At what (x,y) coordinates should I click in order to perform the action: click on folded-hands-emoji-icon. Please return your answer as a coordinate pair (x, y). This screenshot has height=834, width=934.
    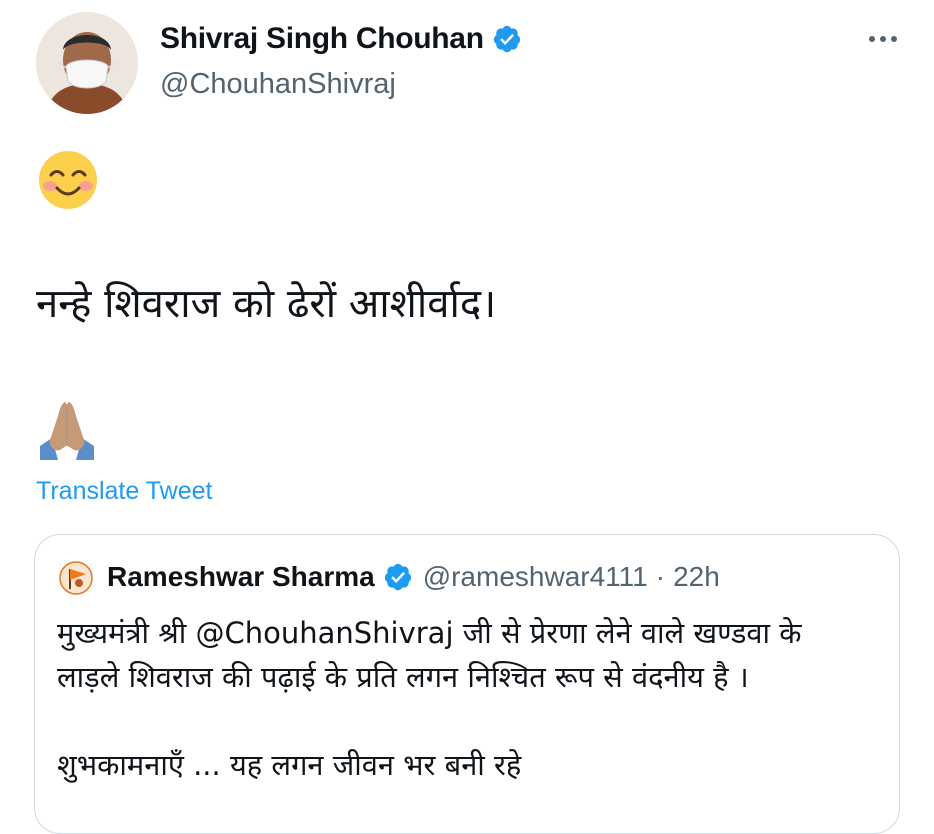
    Looking at the image, I should click on (67, 431).